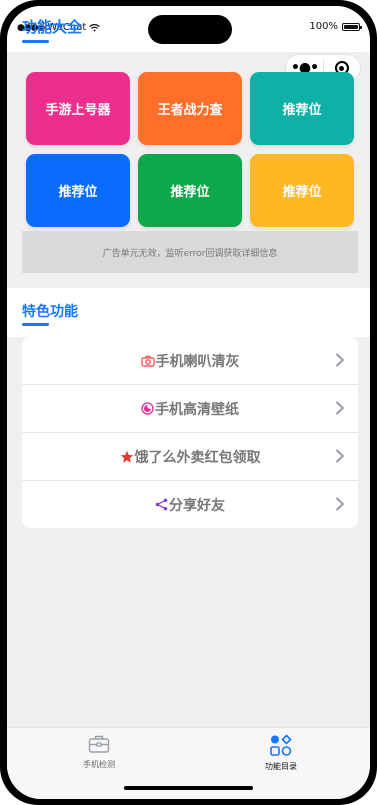 This screenshot has width=377, height=805. I want to click on tile-3: 推荐位, so click(78, 190).